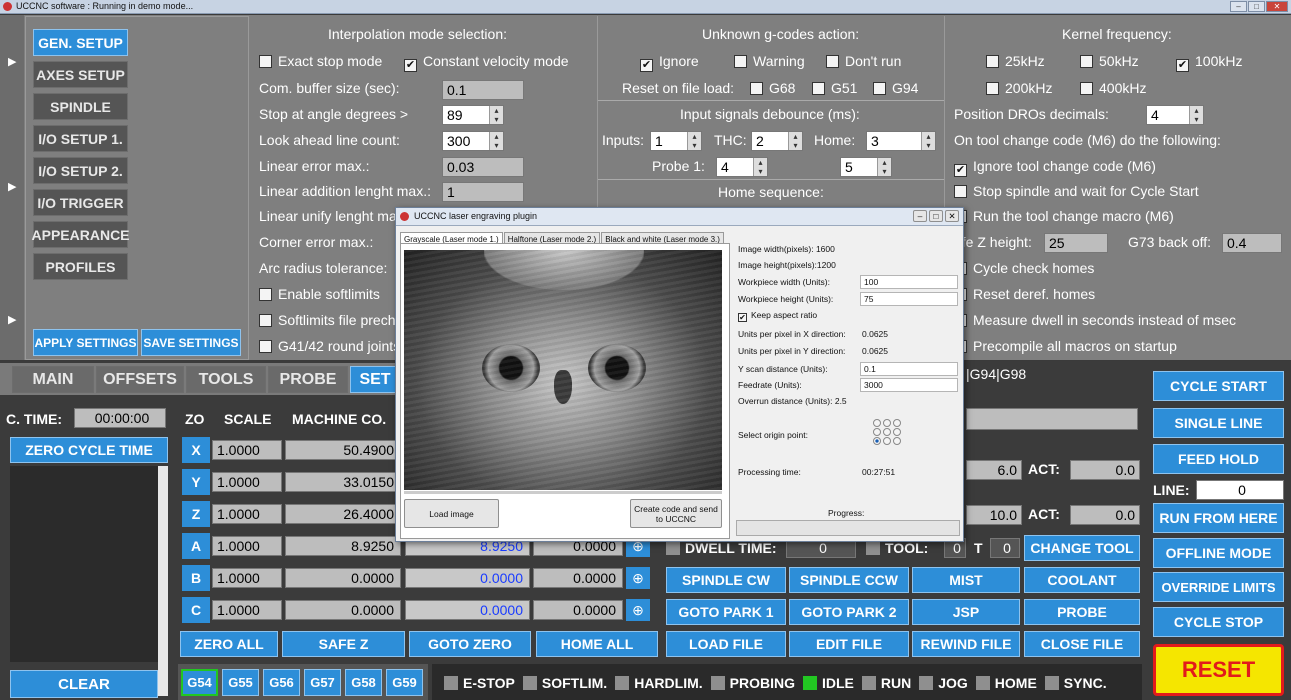 The width and height of the screenshot is (1291, 700). Describe the element at coordinates (1256, 6) in the screenshot. I see `maximize-icon: □` at that location.